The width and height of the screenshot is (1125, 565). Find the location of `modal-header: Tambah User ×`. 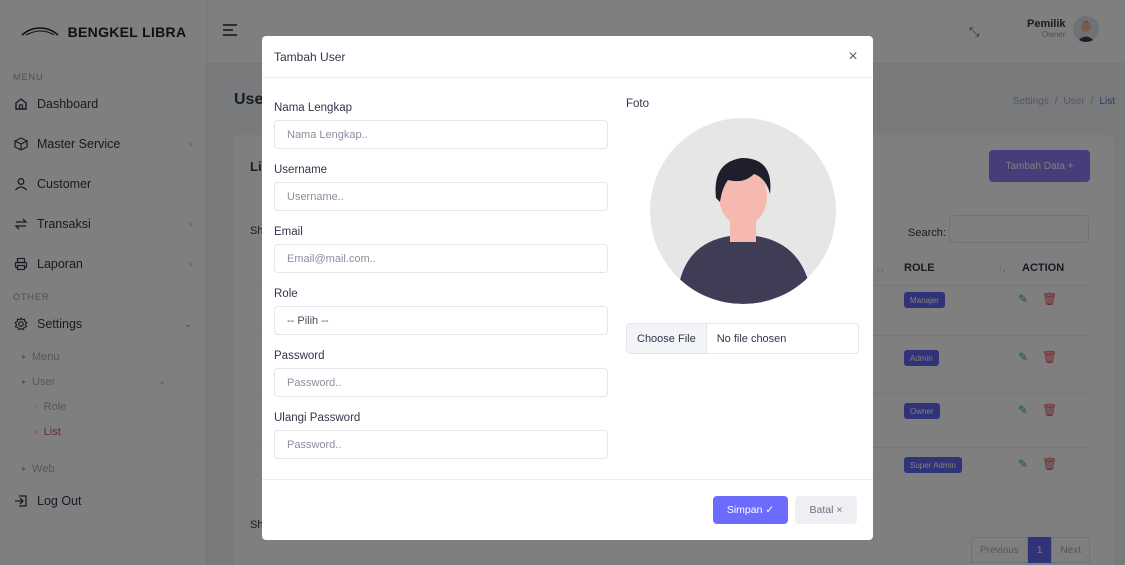

modal-header: Tambah User × is located at coordinates (567, 57).